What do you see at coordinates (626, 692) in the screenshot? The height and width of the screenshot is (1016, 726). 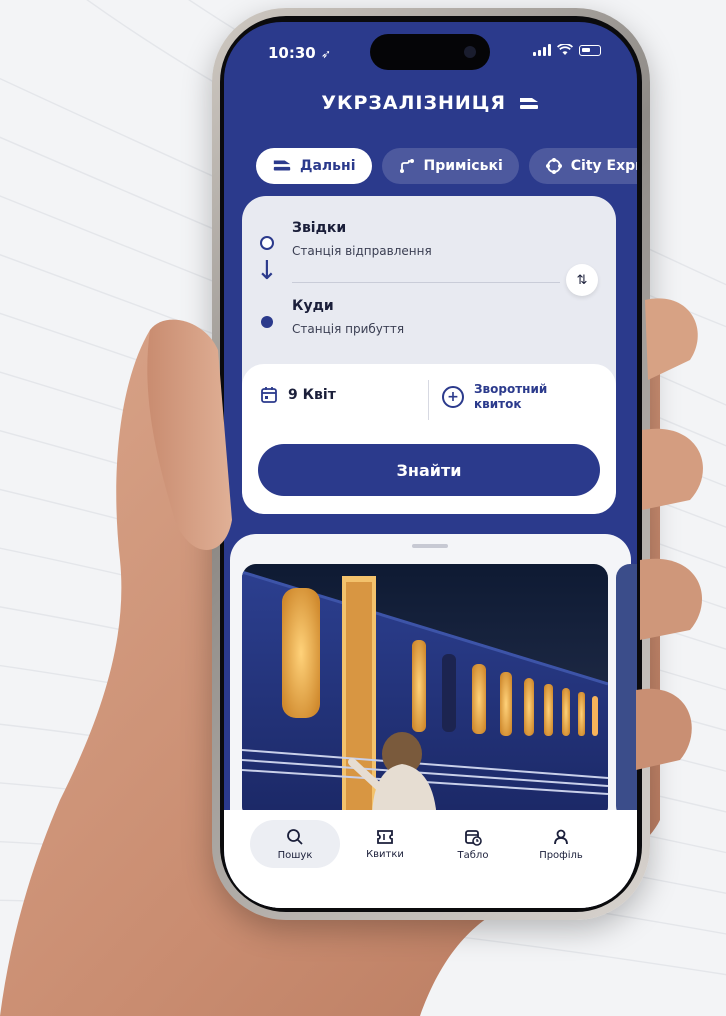 I see `promo-image-next` at bounding box center [626, 692].